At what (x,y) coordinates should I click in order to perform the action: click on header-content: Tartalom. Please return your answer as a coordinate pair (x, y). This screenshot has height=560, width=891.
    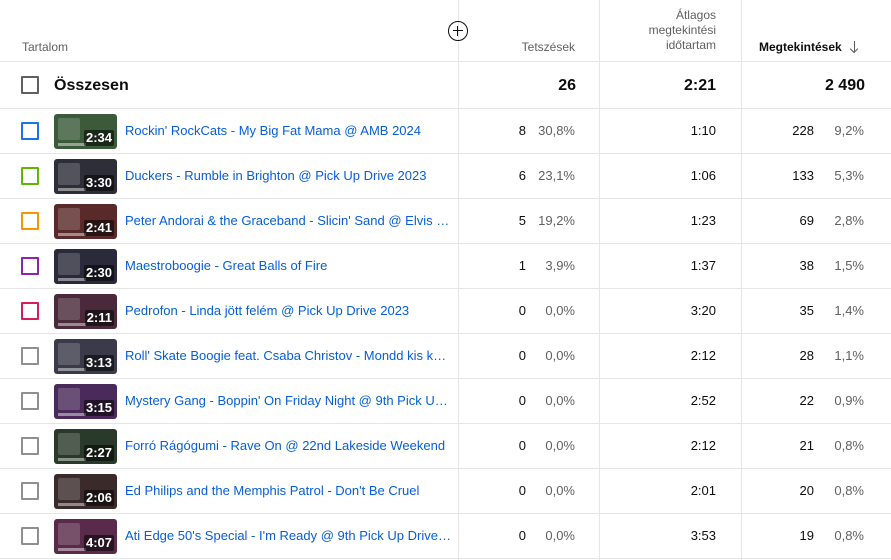
    Looking at the image, I should click on (45, 47).